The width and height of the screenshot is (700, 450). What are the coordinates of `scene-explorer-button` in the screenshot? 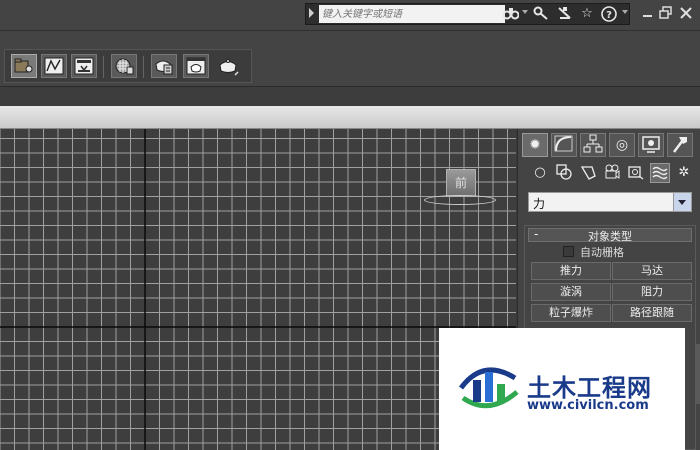 It's located at (24, 66).